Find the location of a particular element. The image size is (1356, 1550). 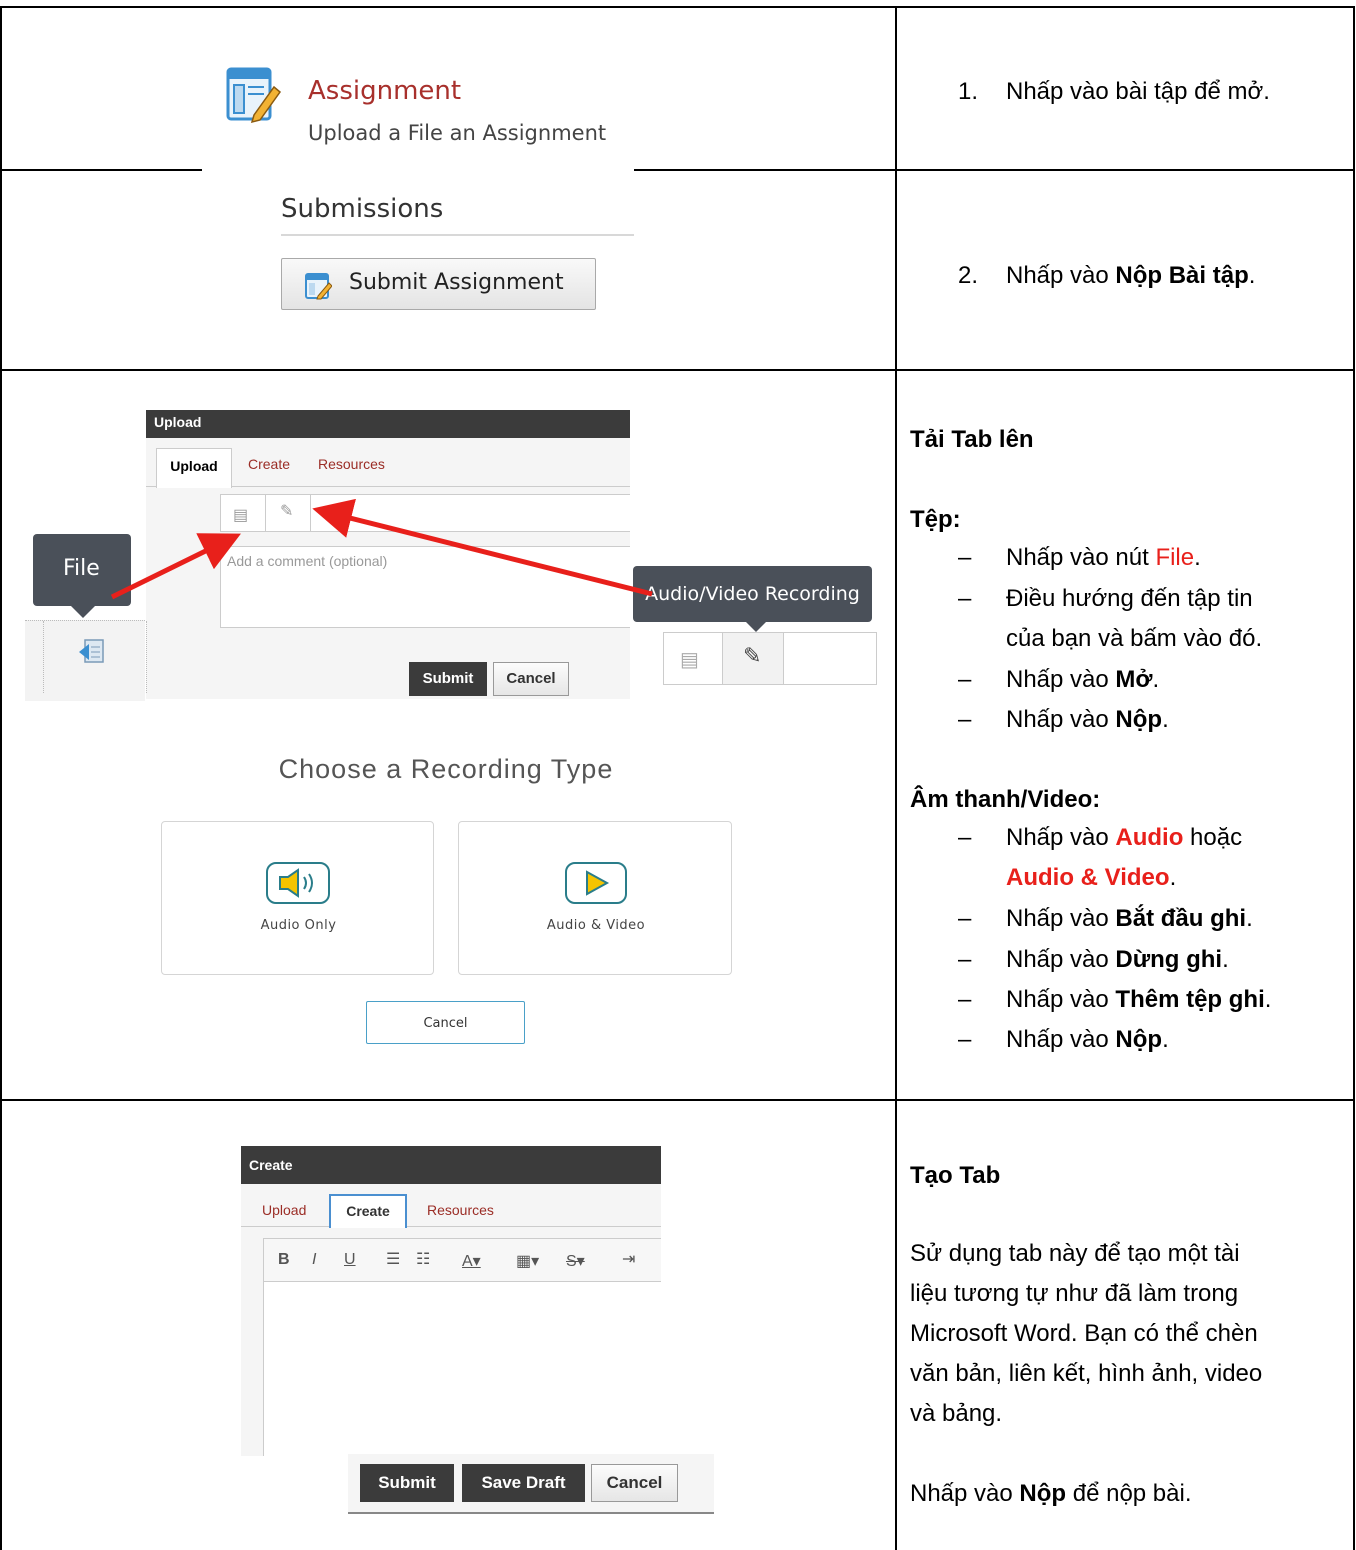

tab-create: Create is located at coordinates (368, 1211).